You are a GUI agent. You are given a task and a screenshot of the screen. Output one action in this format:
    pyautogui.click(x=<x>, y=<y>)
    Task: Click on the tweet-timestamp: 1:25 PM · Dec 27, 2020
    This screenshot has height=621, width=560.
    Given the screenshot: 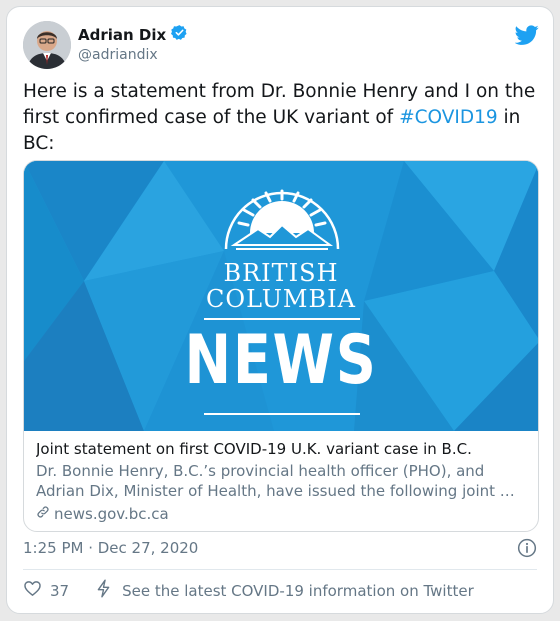 What is the action you would take?
    pyautogui.click(x=110, y=548)
    